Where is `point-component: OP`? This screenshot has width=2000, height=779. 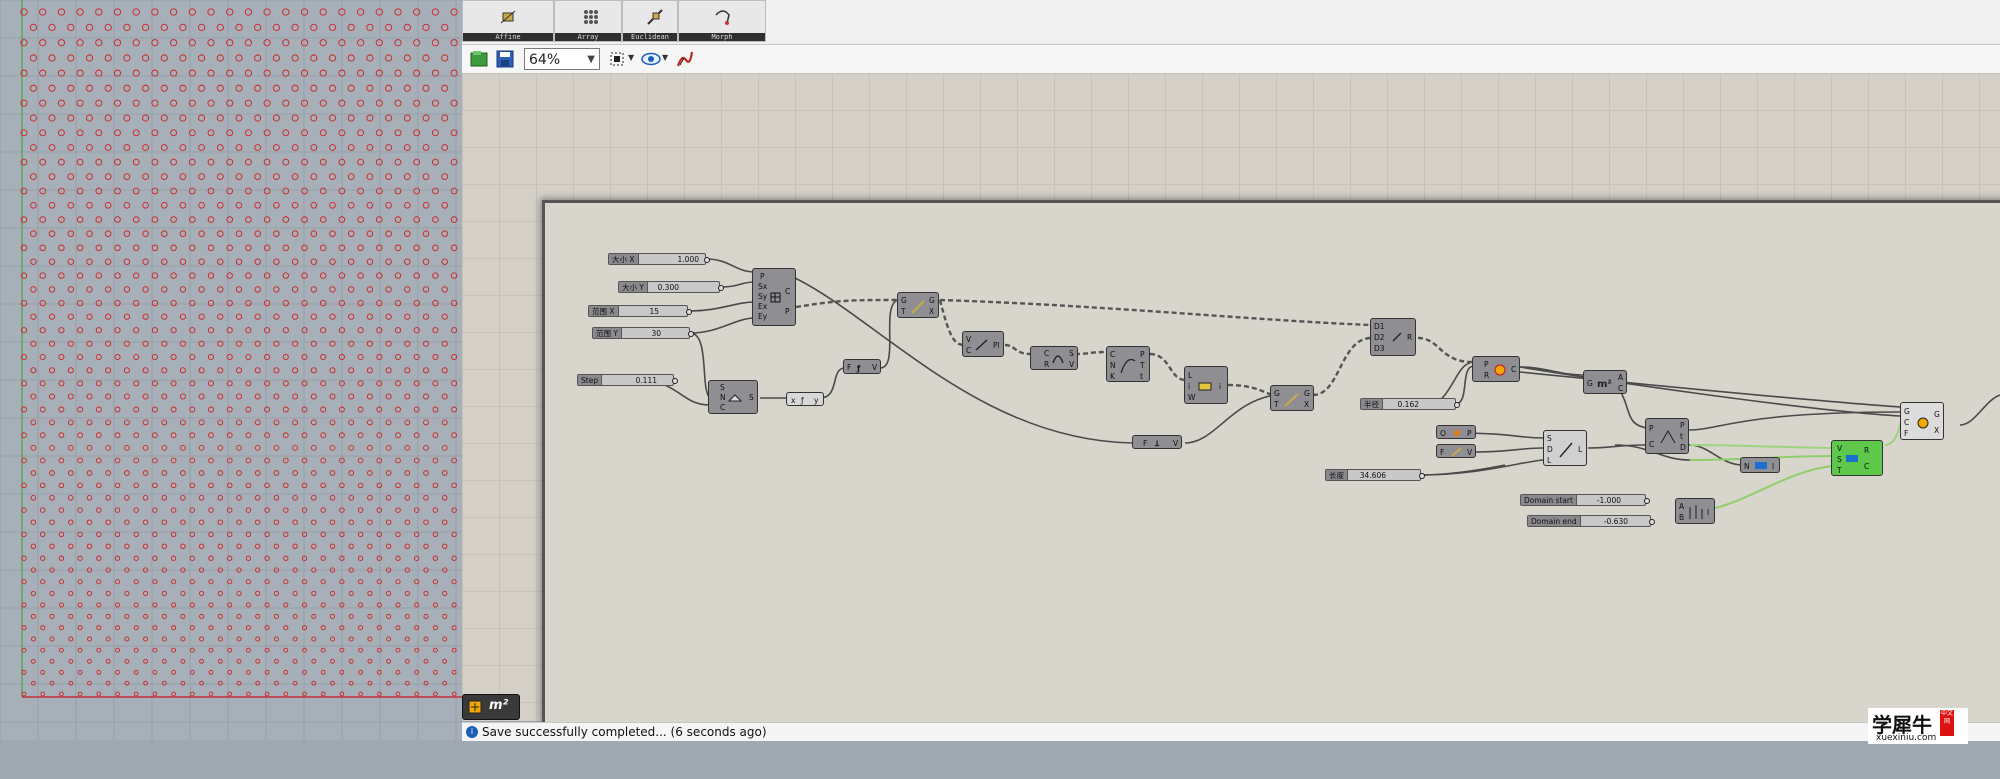 point-component: OP is located at coordinates (1456, 432).